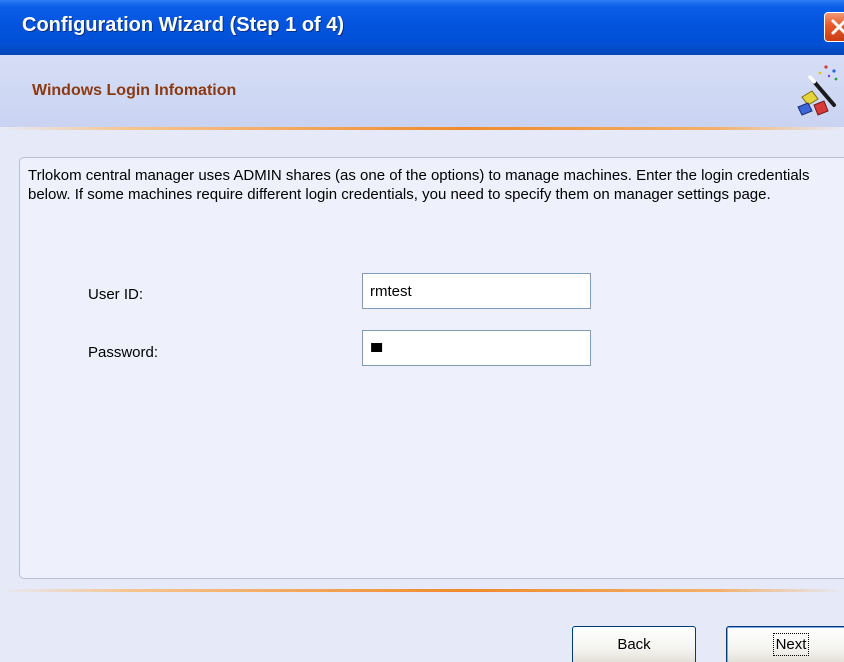 This screenshot has height=662, width=844. I want to click on footer-divider, so click(422, 590).